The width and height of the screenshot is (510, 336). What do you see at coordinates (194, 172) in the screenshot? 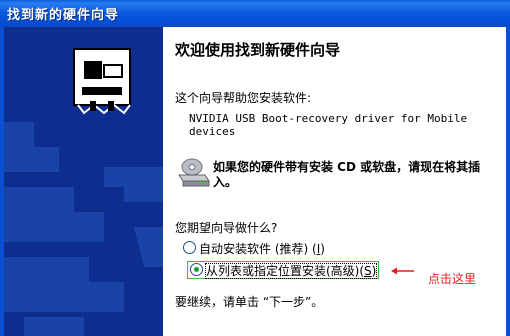
I see `cd-drive-icon` at bounding box center [194, 172].